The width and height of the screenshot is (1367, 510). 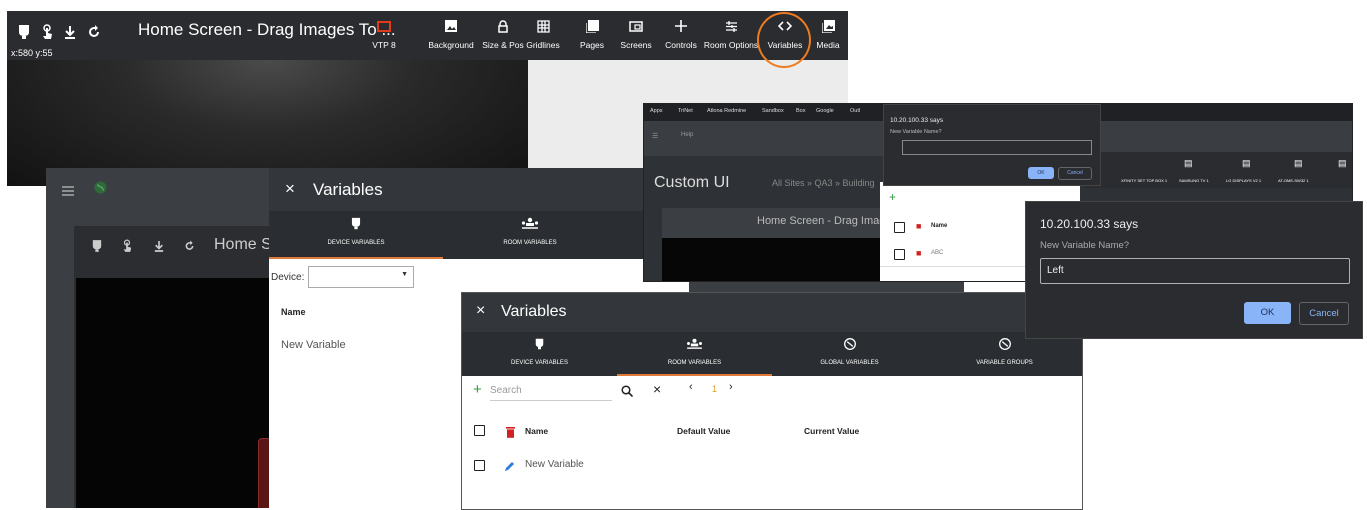 I want to click on room-icon, so click(x=530, y=223).